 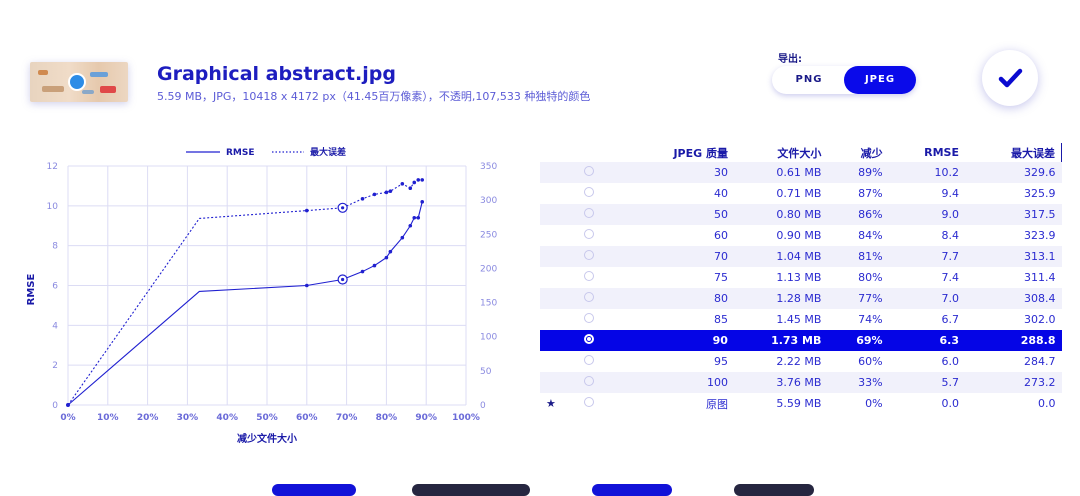 I want to click on origin-point, so click(x=68, y=405).